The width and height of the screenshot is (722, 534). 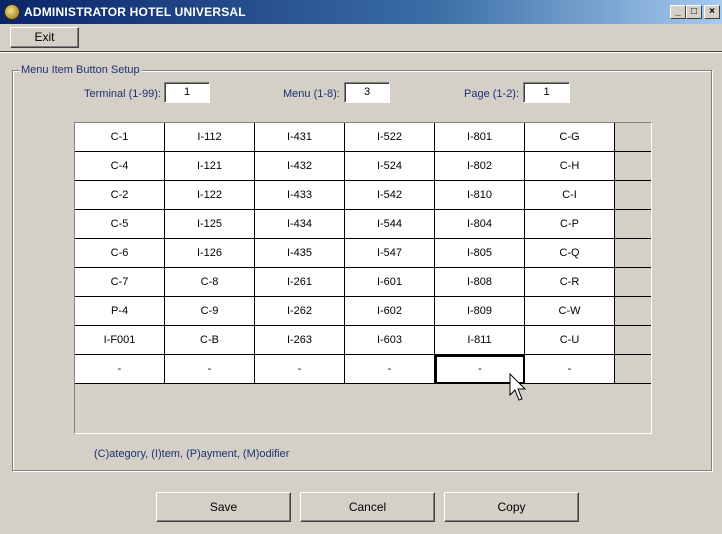 I want to click on grid-cell: I-126, so click(x=210, y=253).